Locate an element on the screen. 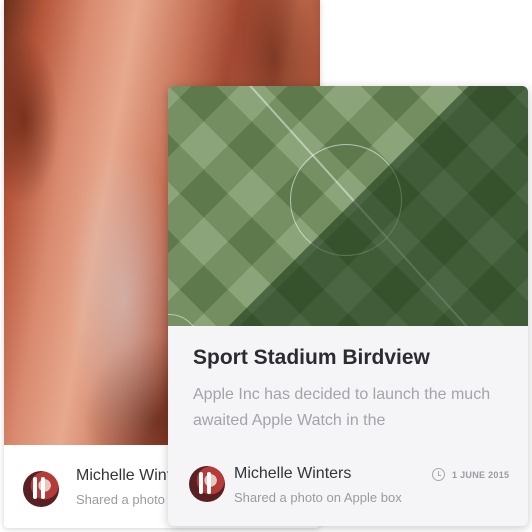  shared-caption: Shared a photo is located at coordinates (120, 499).